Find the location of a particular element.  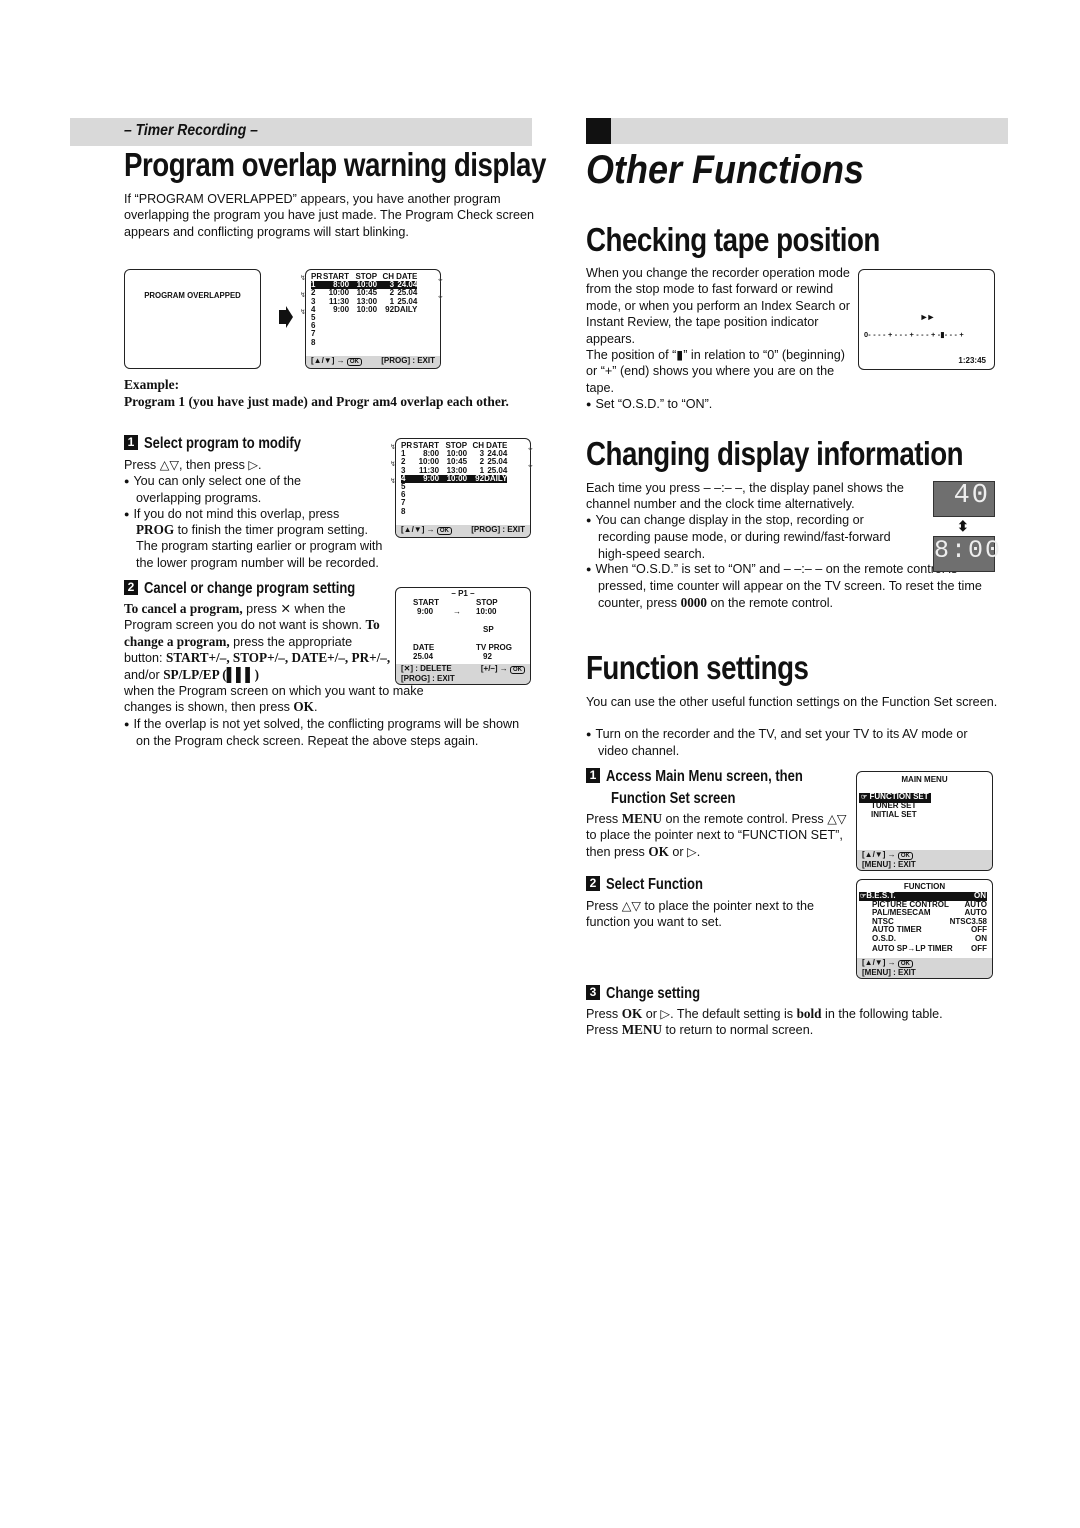

function-label: B.E.S.T. is located at coordinates (881, 895).